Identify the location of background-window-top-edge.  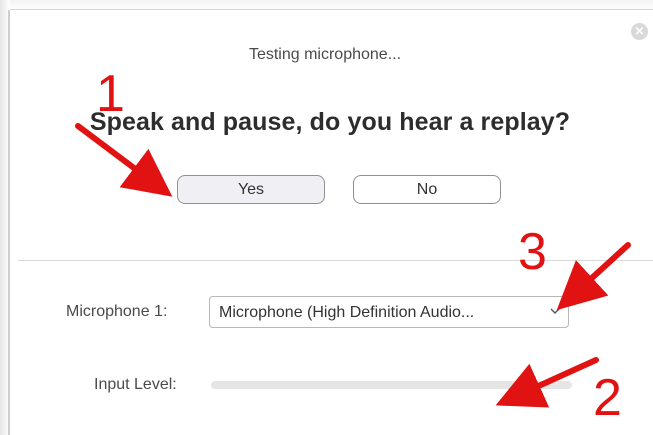
(331, 5).